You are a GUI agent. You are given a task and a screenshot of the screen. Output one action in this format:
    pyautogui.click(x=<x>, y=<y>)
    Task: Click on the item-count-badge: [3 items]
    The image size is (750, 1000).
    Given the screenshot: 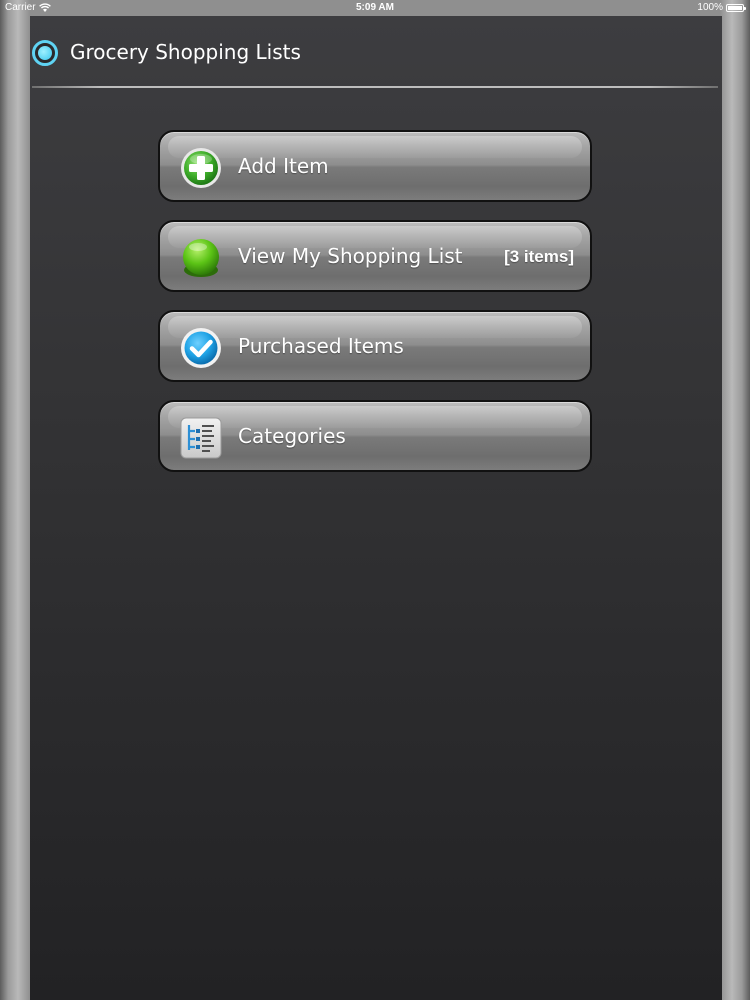 What is the action you would take?
    pyautogui.click(x=539, y=256)
    